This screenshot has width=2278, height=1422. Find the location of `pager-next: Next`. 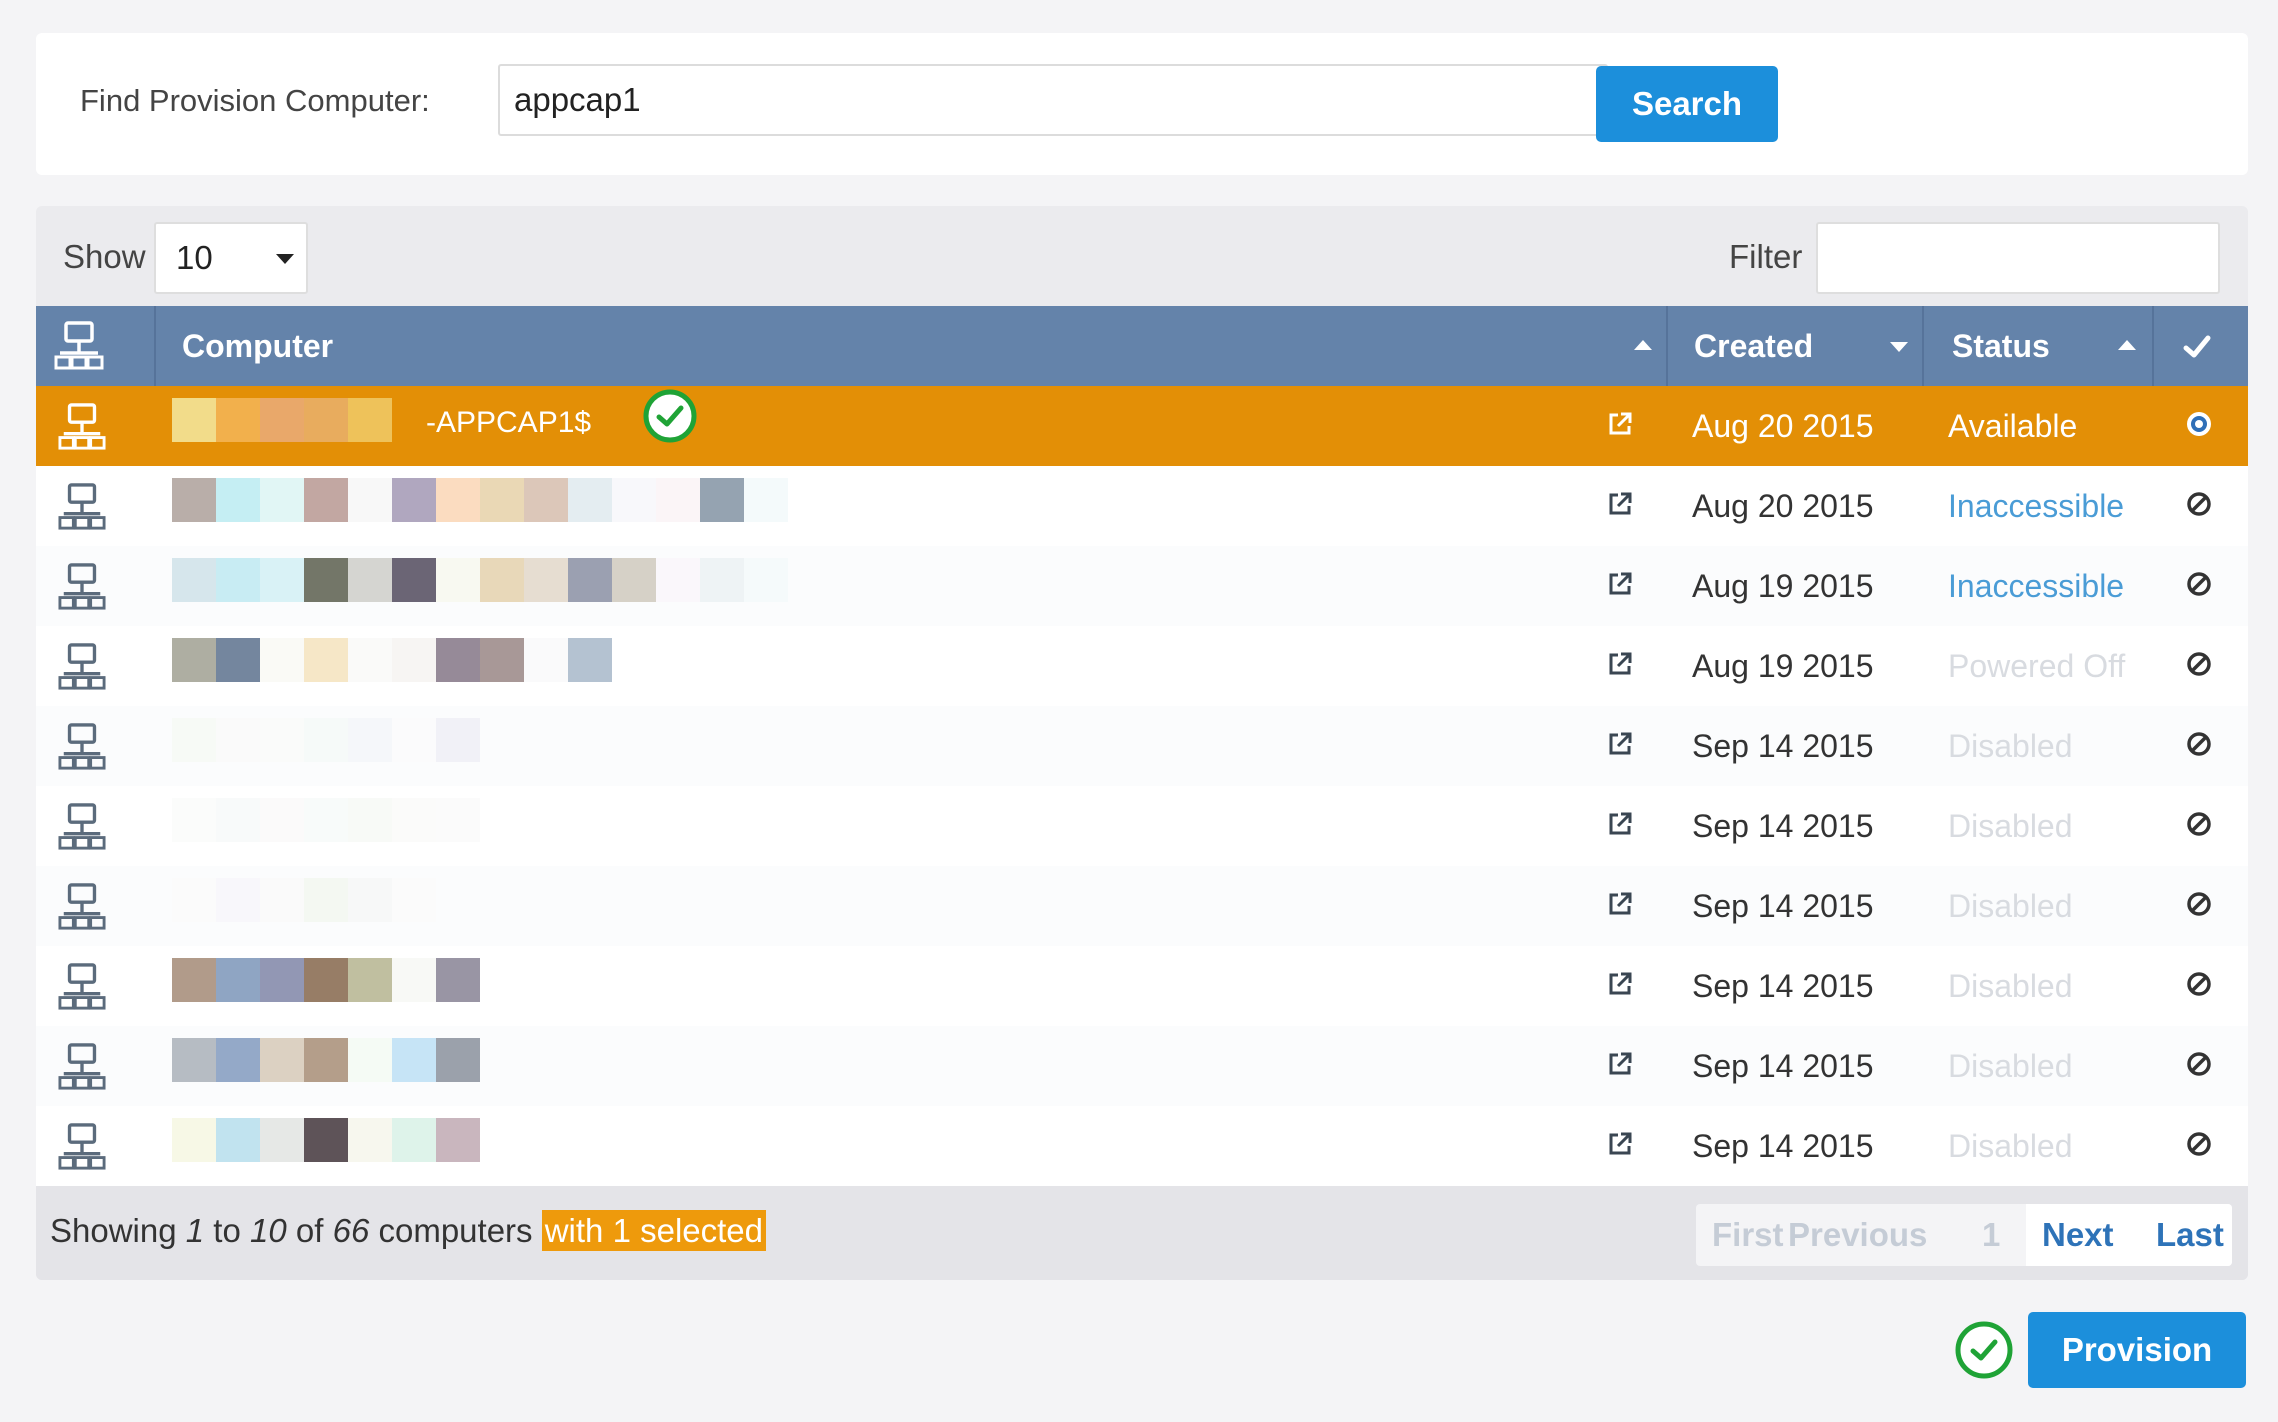

pager-next: Next is located at coordinates (2078, 1235).